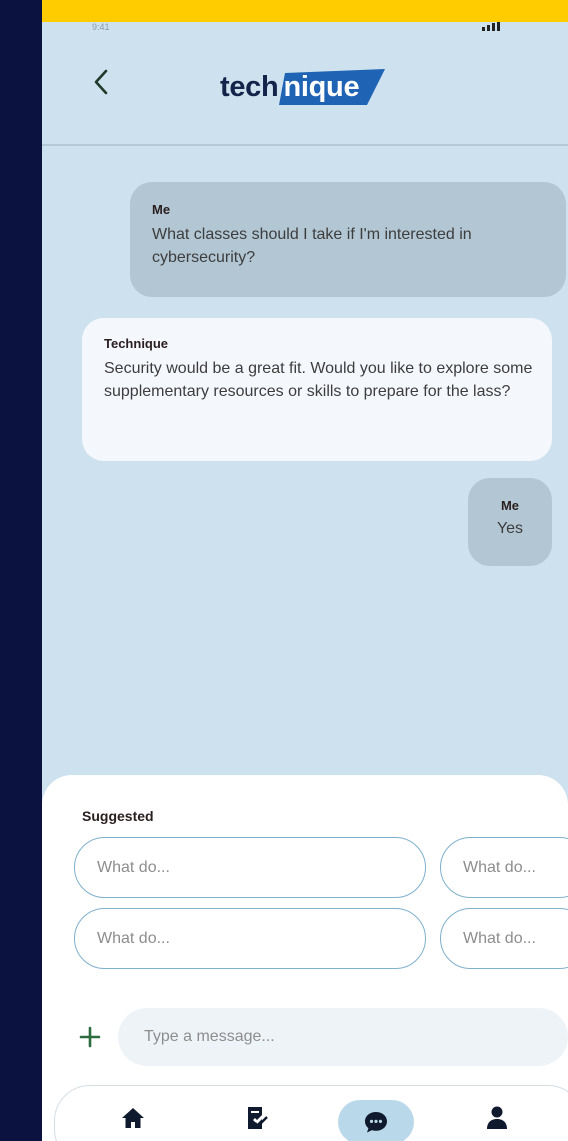  Describe the element at coordinates (311, 1113) in the screenshot. I see `bottom-nav` at that location.